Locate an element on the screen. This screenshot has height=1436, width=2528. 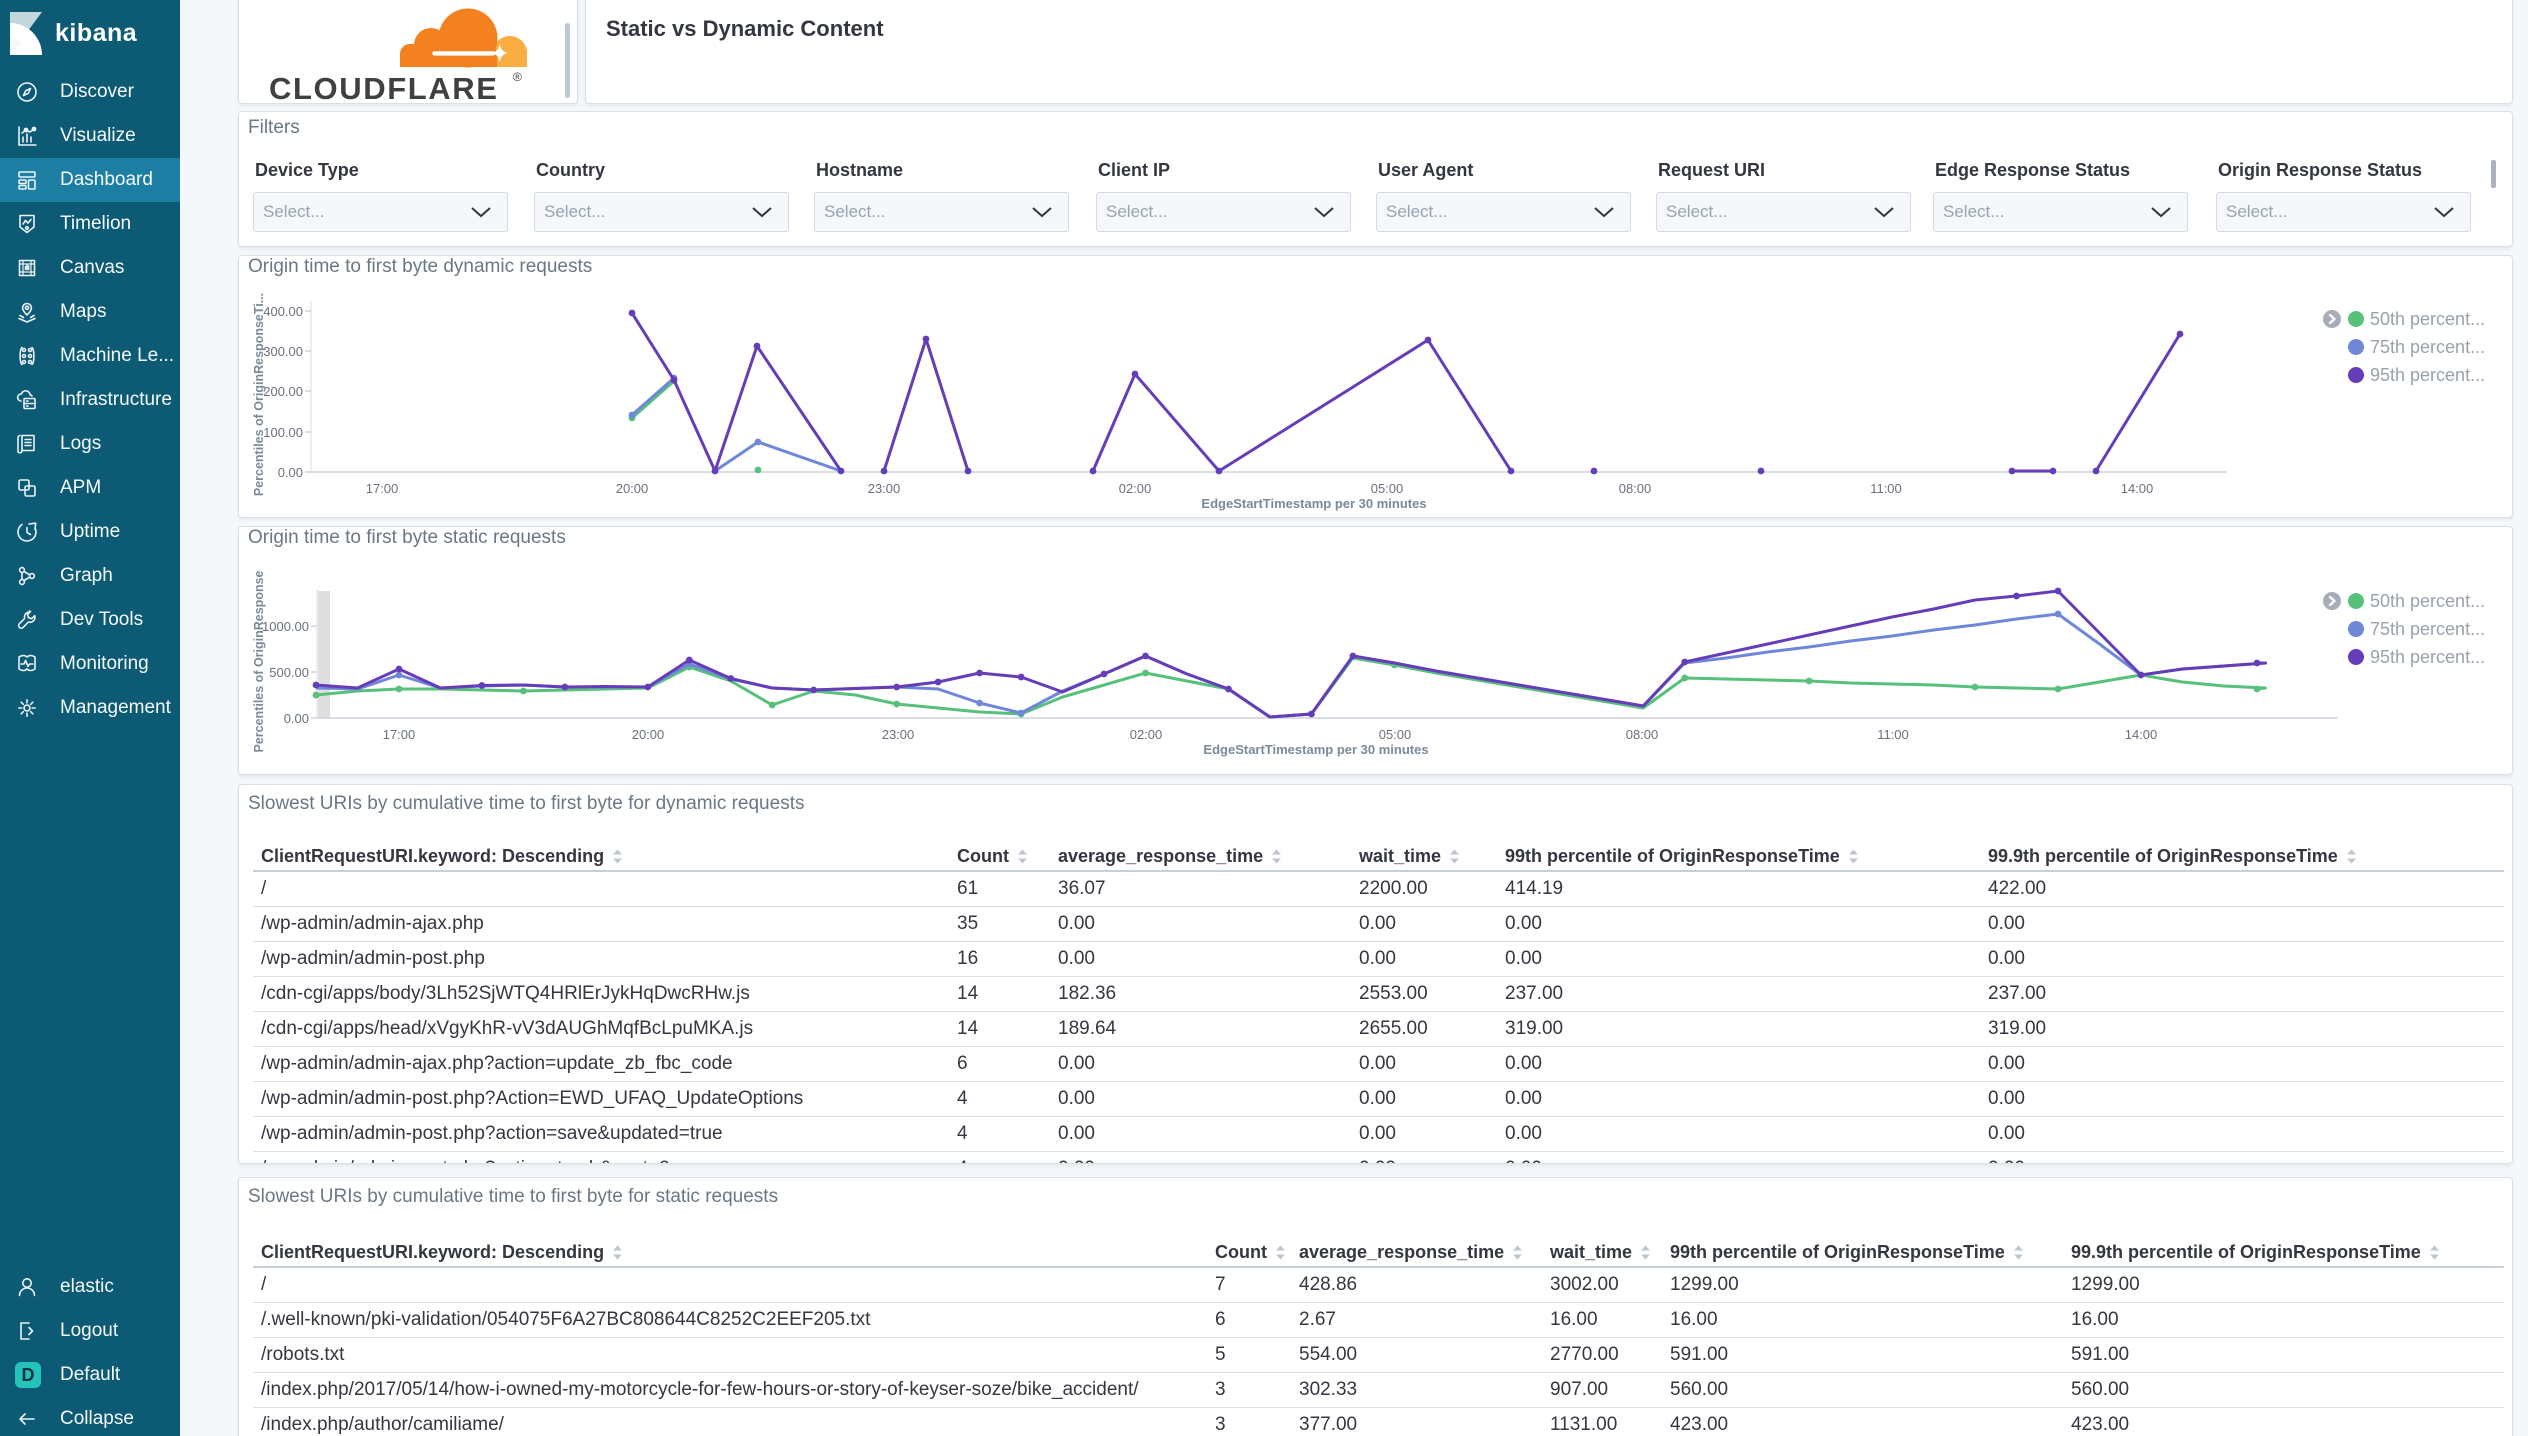
svg-text: 1000.00 is located at coordinates (285, 626).